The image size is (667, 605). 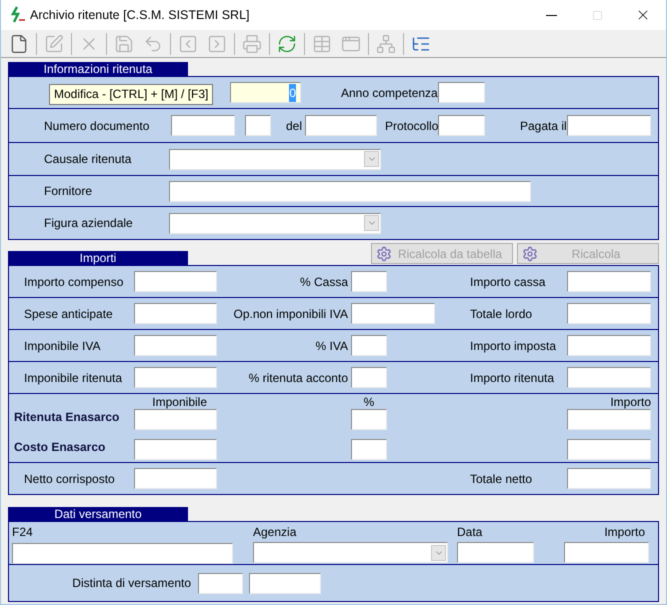 What do you see at coordinates (369, 402) in the screenshot?
I see `field-label: %` at bounding box center [369, 402].